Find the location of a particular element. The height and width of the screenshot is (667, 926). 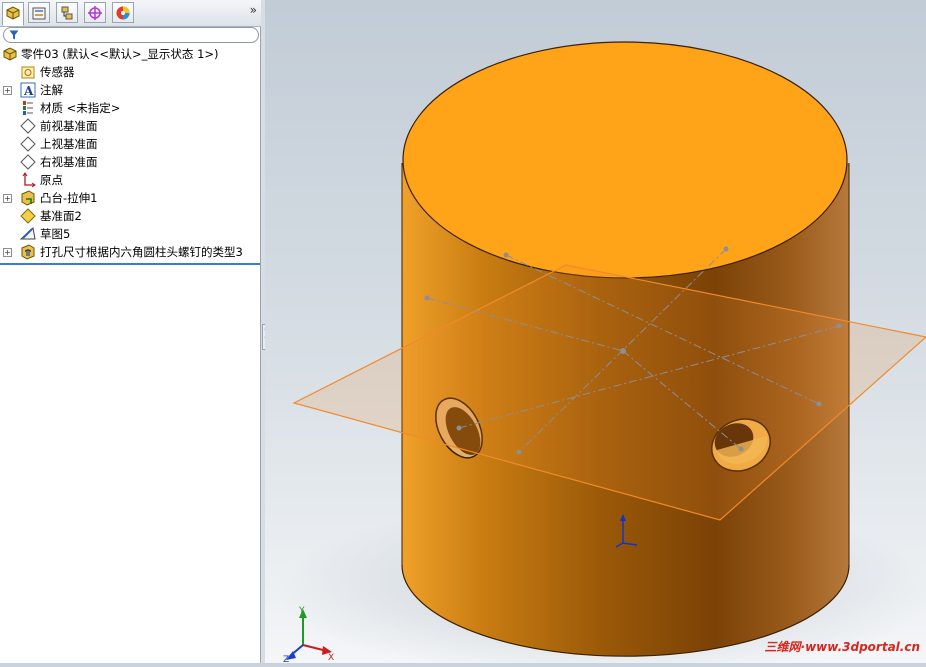

tab-display-manager is located at coordinates (123, 12).